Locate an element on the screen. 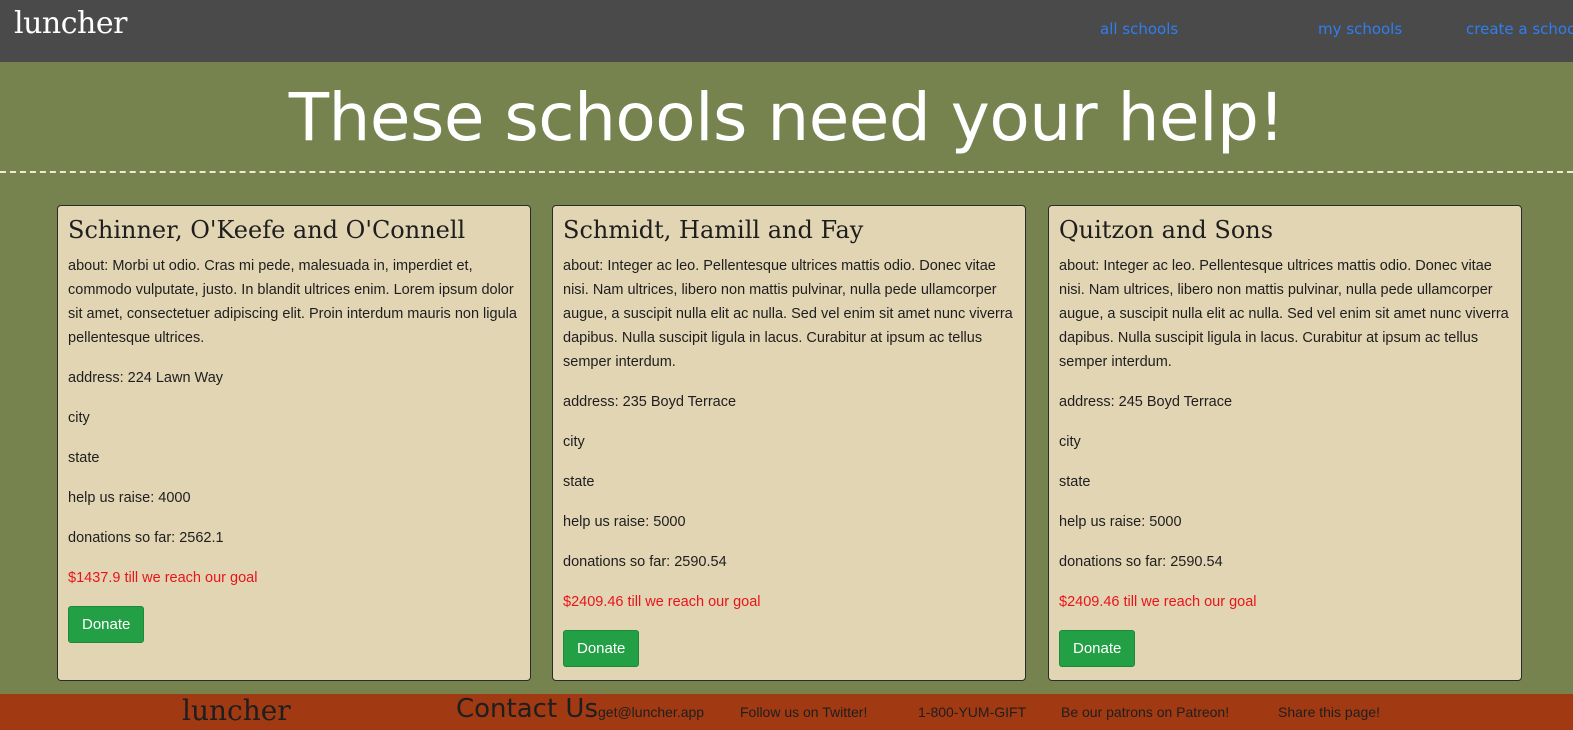  school-name: Schinner, O'Keefe and O'Connell is located at coordinates (267, 230).